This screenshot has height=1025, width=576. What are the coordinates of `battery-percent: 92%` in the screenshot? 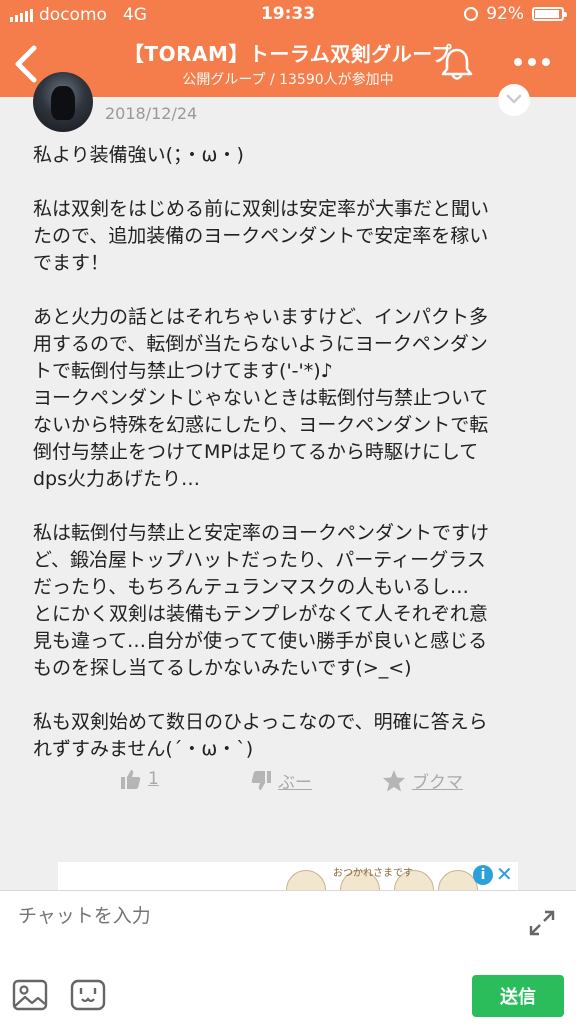 It's located at (505, 14).